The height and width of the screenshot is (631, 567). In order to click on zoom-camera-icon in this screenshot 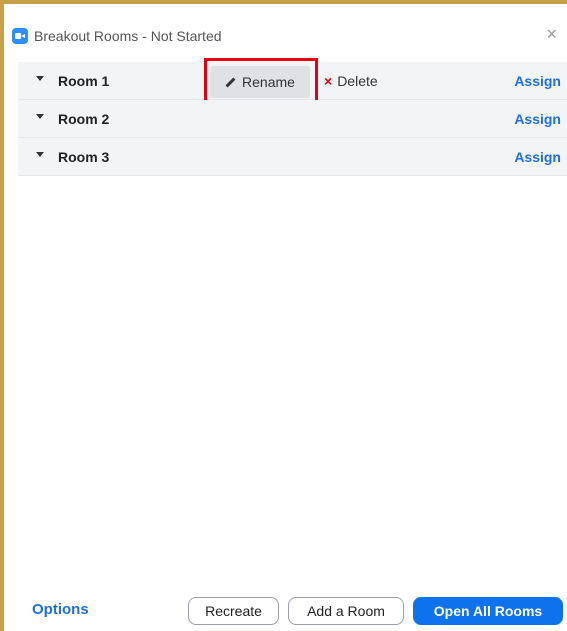, I will do `click(20, 36)`.